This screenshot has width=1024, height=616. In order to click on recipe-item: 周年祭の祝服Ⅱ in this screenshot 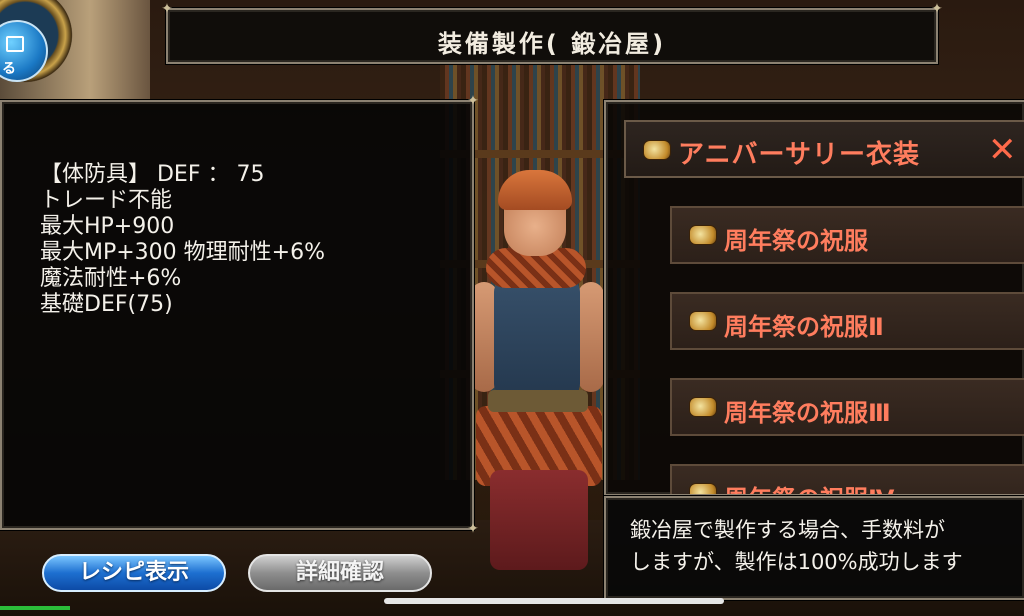, I will do `click(847, 321)`.